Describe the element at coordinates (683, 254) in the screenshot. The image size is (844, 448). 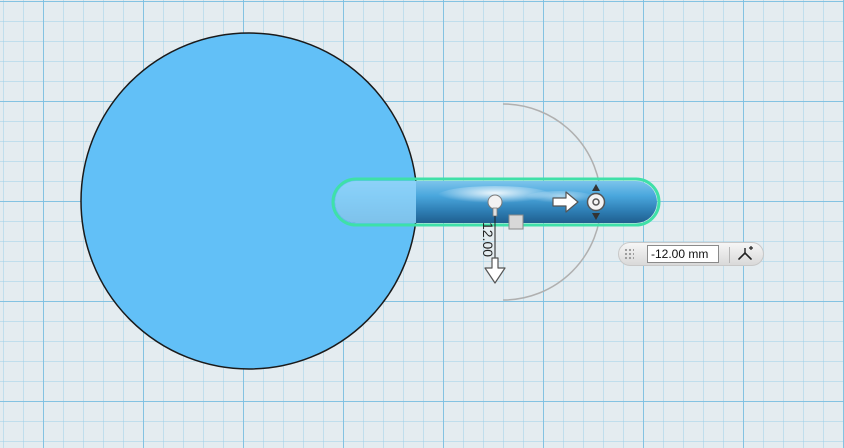
I see `dimension-value-input` at that location.